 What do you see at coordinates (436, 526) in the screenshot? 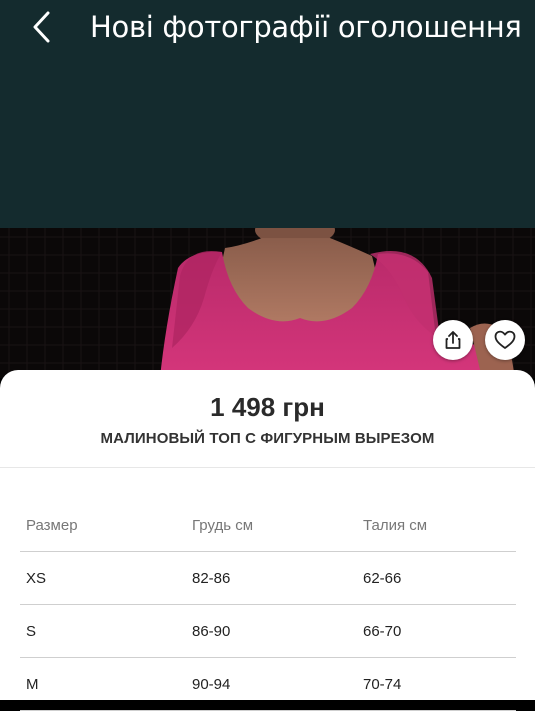
I see `column-header-waist: Талия см` at bounding box center [436, 526].